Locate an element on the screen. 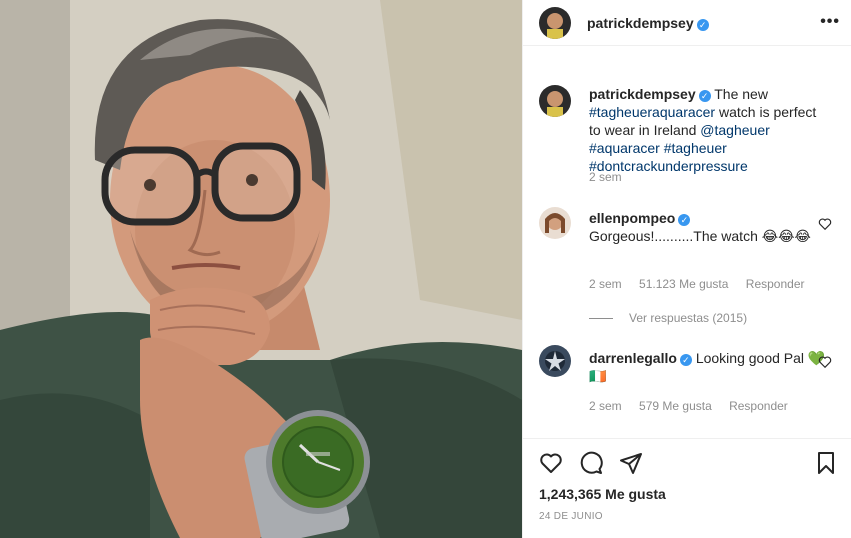  caption-avatar is located at coordinates (555, 101).